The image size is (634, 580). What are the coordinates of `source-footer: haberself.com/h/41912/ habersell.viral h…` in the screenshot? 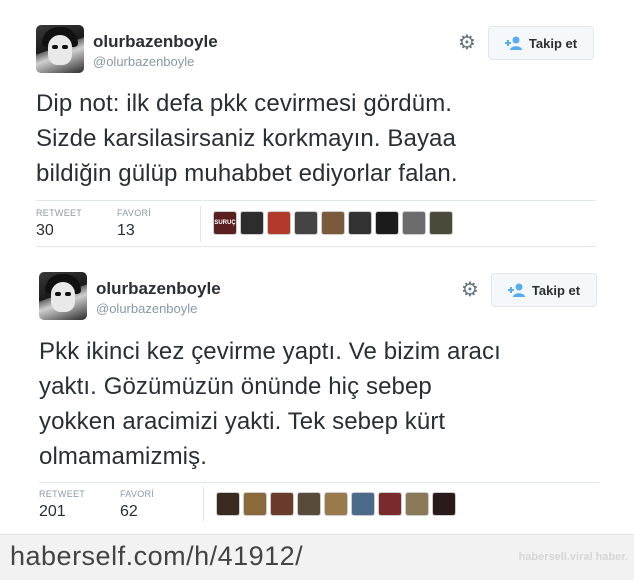 It's located at (317, 557).